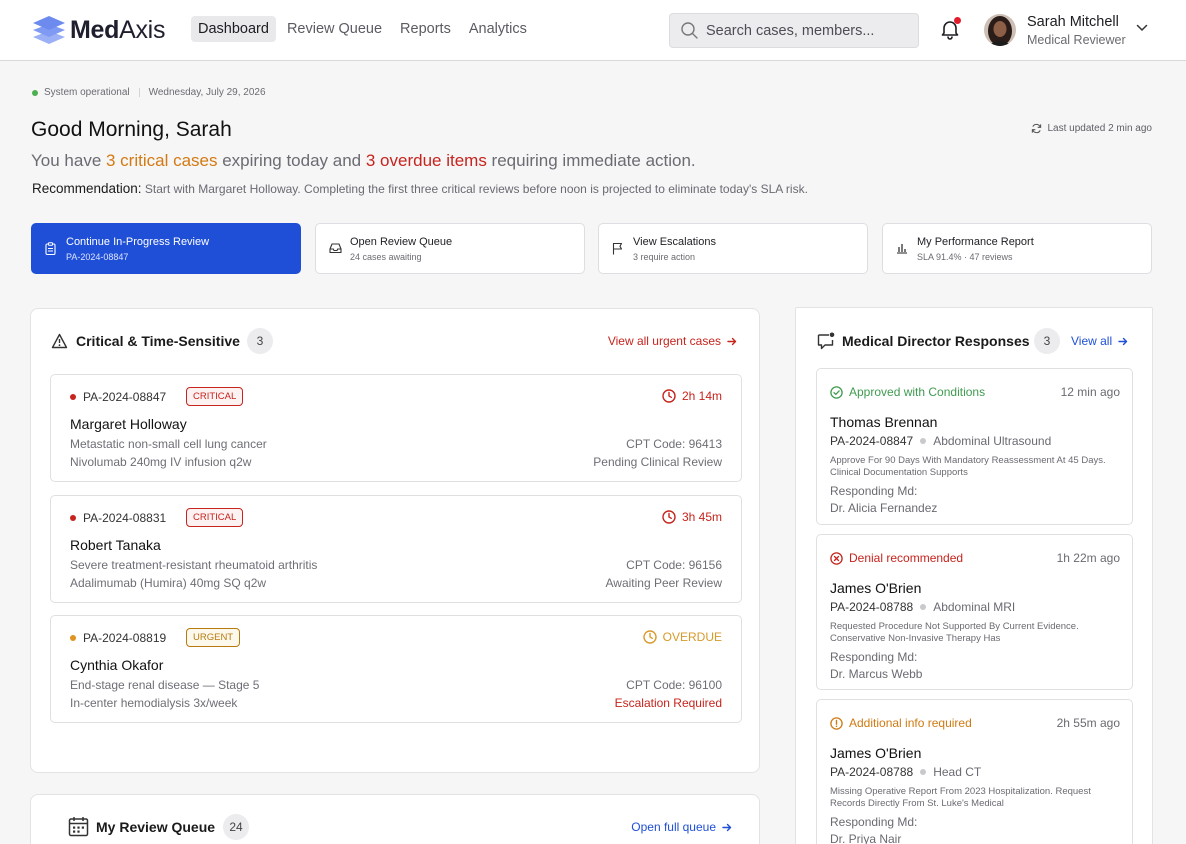 This screenshot has height=844, width=1186. Describe the element at coordinates (161, 462) in the screenshot. I see `treatment: Nivolumab 240mg IV infusion q2w` at that location.